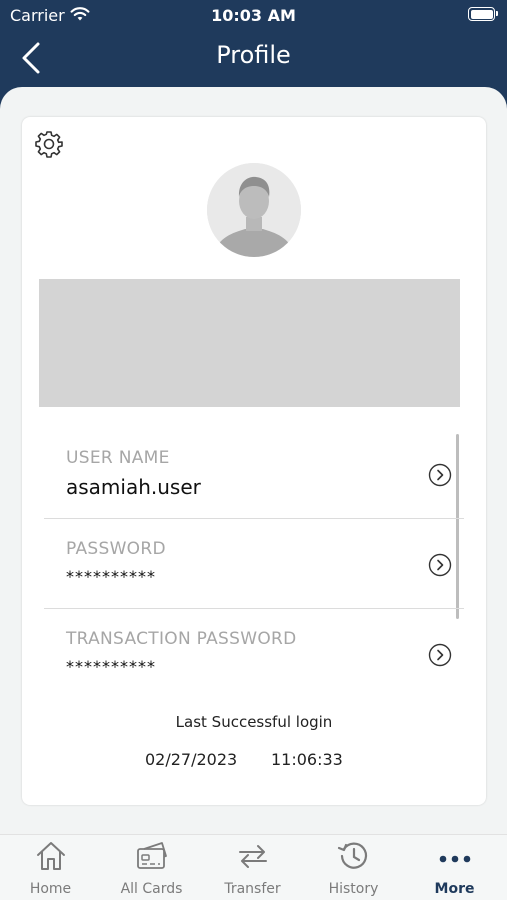 Image resolution: width=507 pixels, height=900 pixels. I want to click on tab-all-cards: All Cards, so click(151, 867).